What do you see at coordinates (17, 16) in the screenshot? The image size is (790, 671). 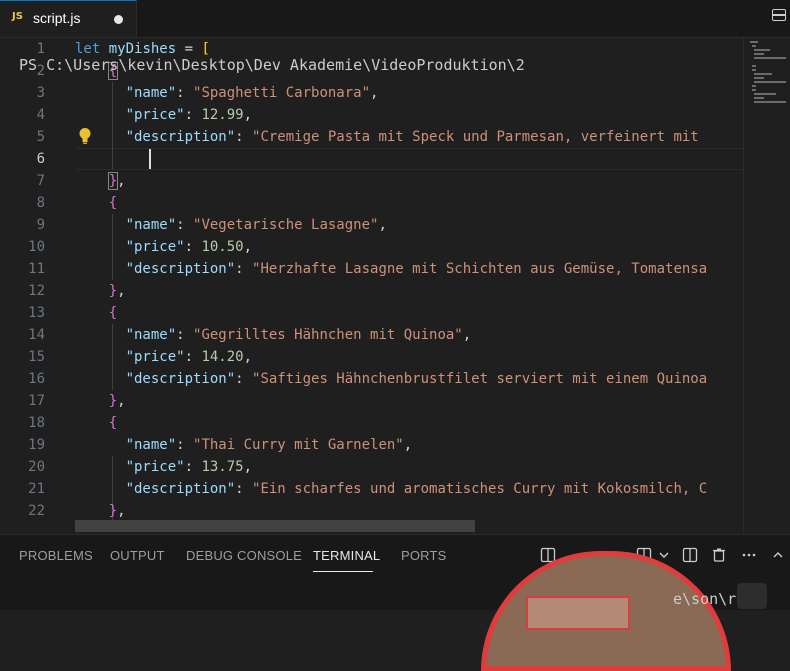 I see `js-file-icon: JS` at bounding box center [17, 16].